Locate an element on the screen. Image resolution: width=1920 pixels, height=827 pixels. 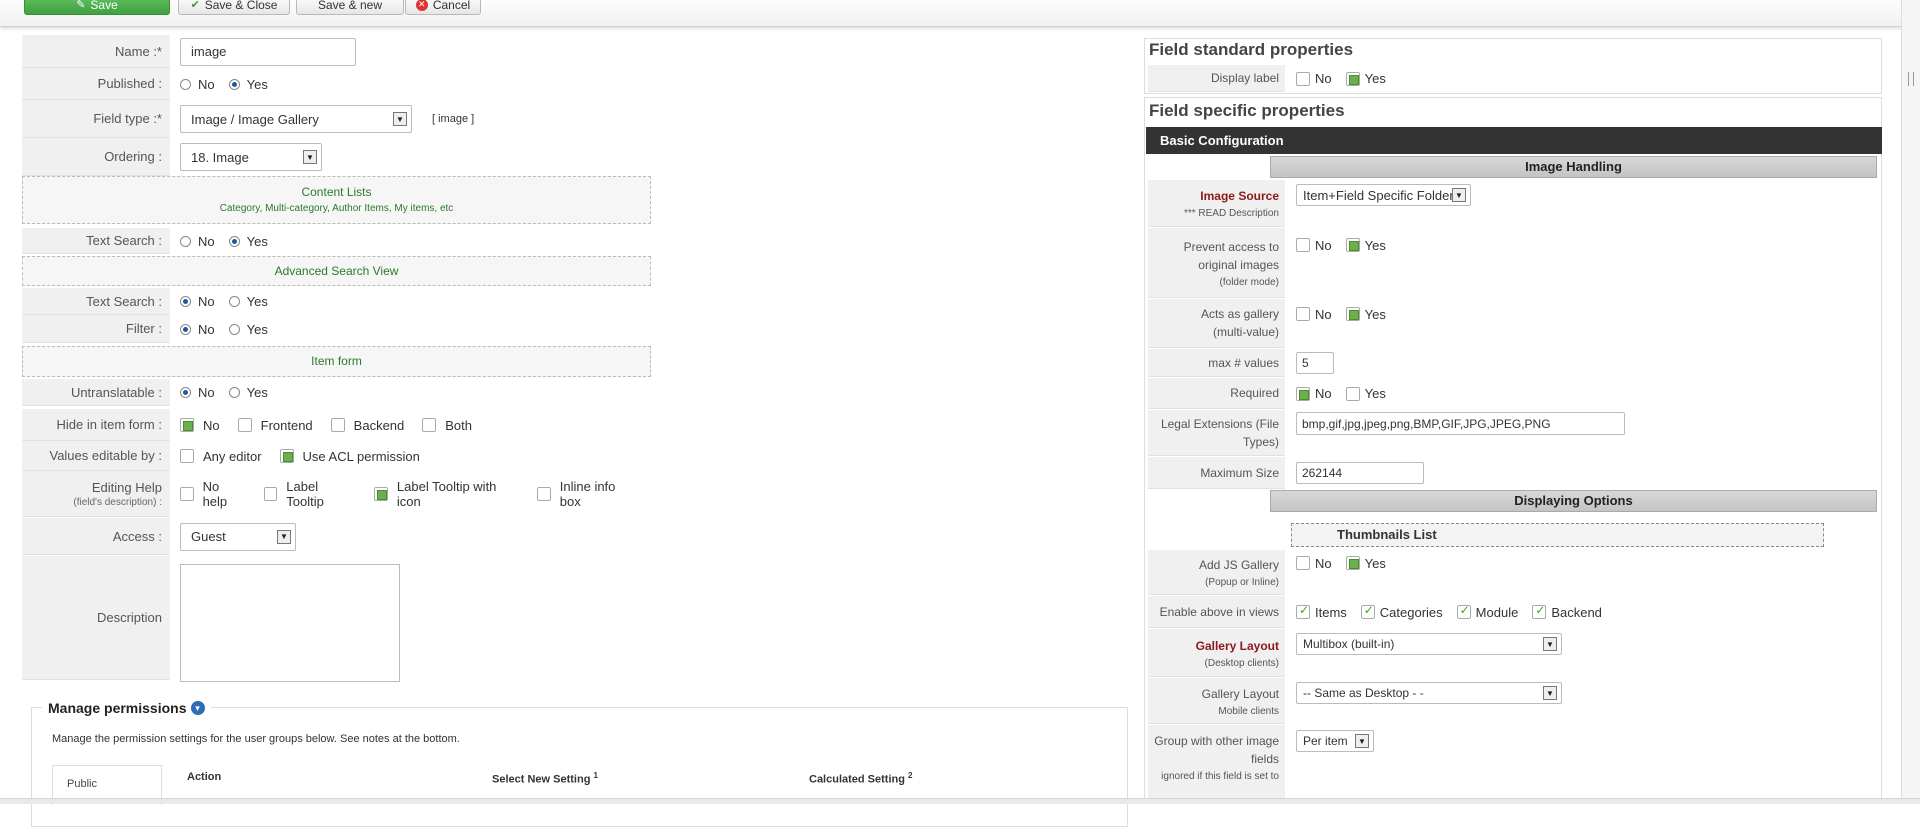
filter-no-radio is located at coordinates (185, 329).